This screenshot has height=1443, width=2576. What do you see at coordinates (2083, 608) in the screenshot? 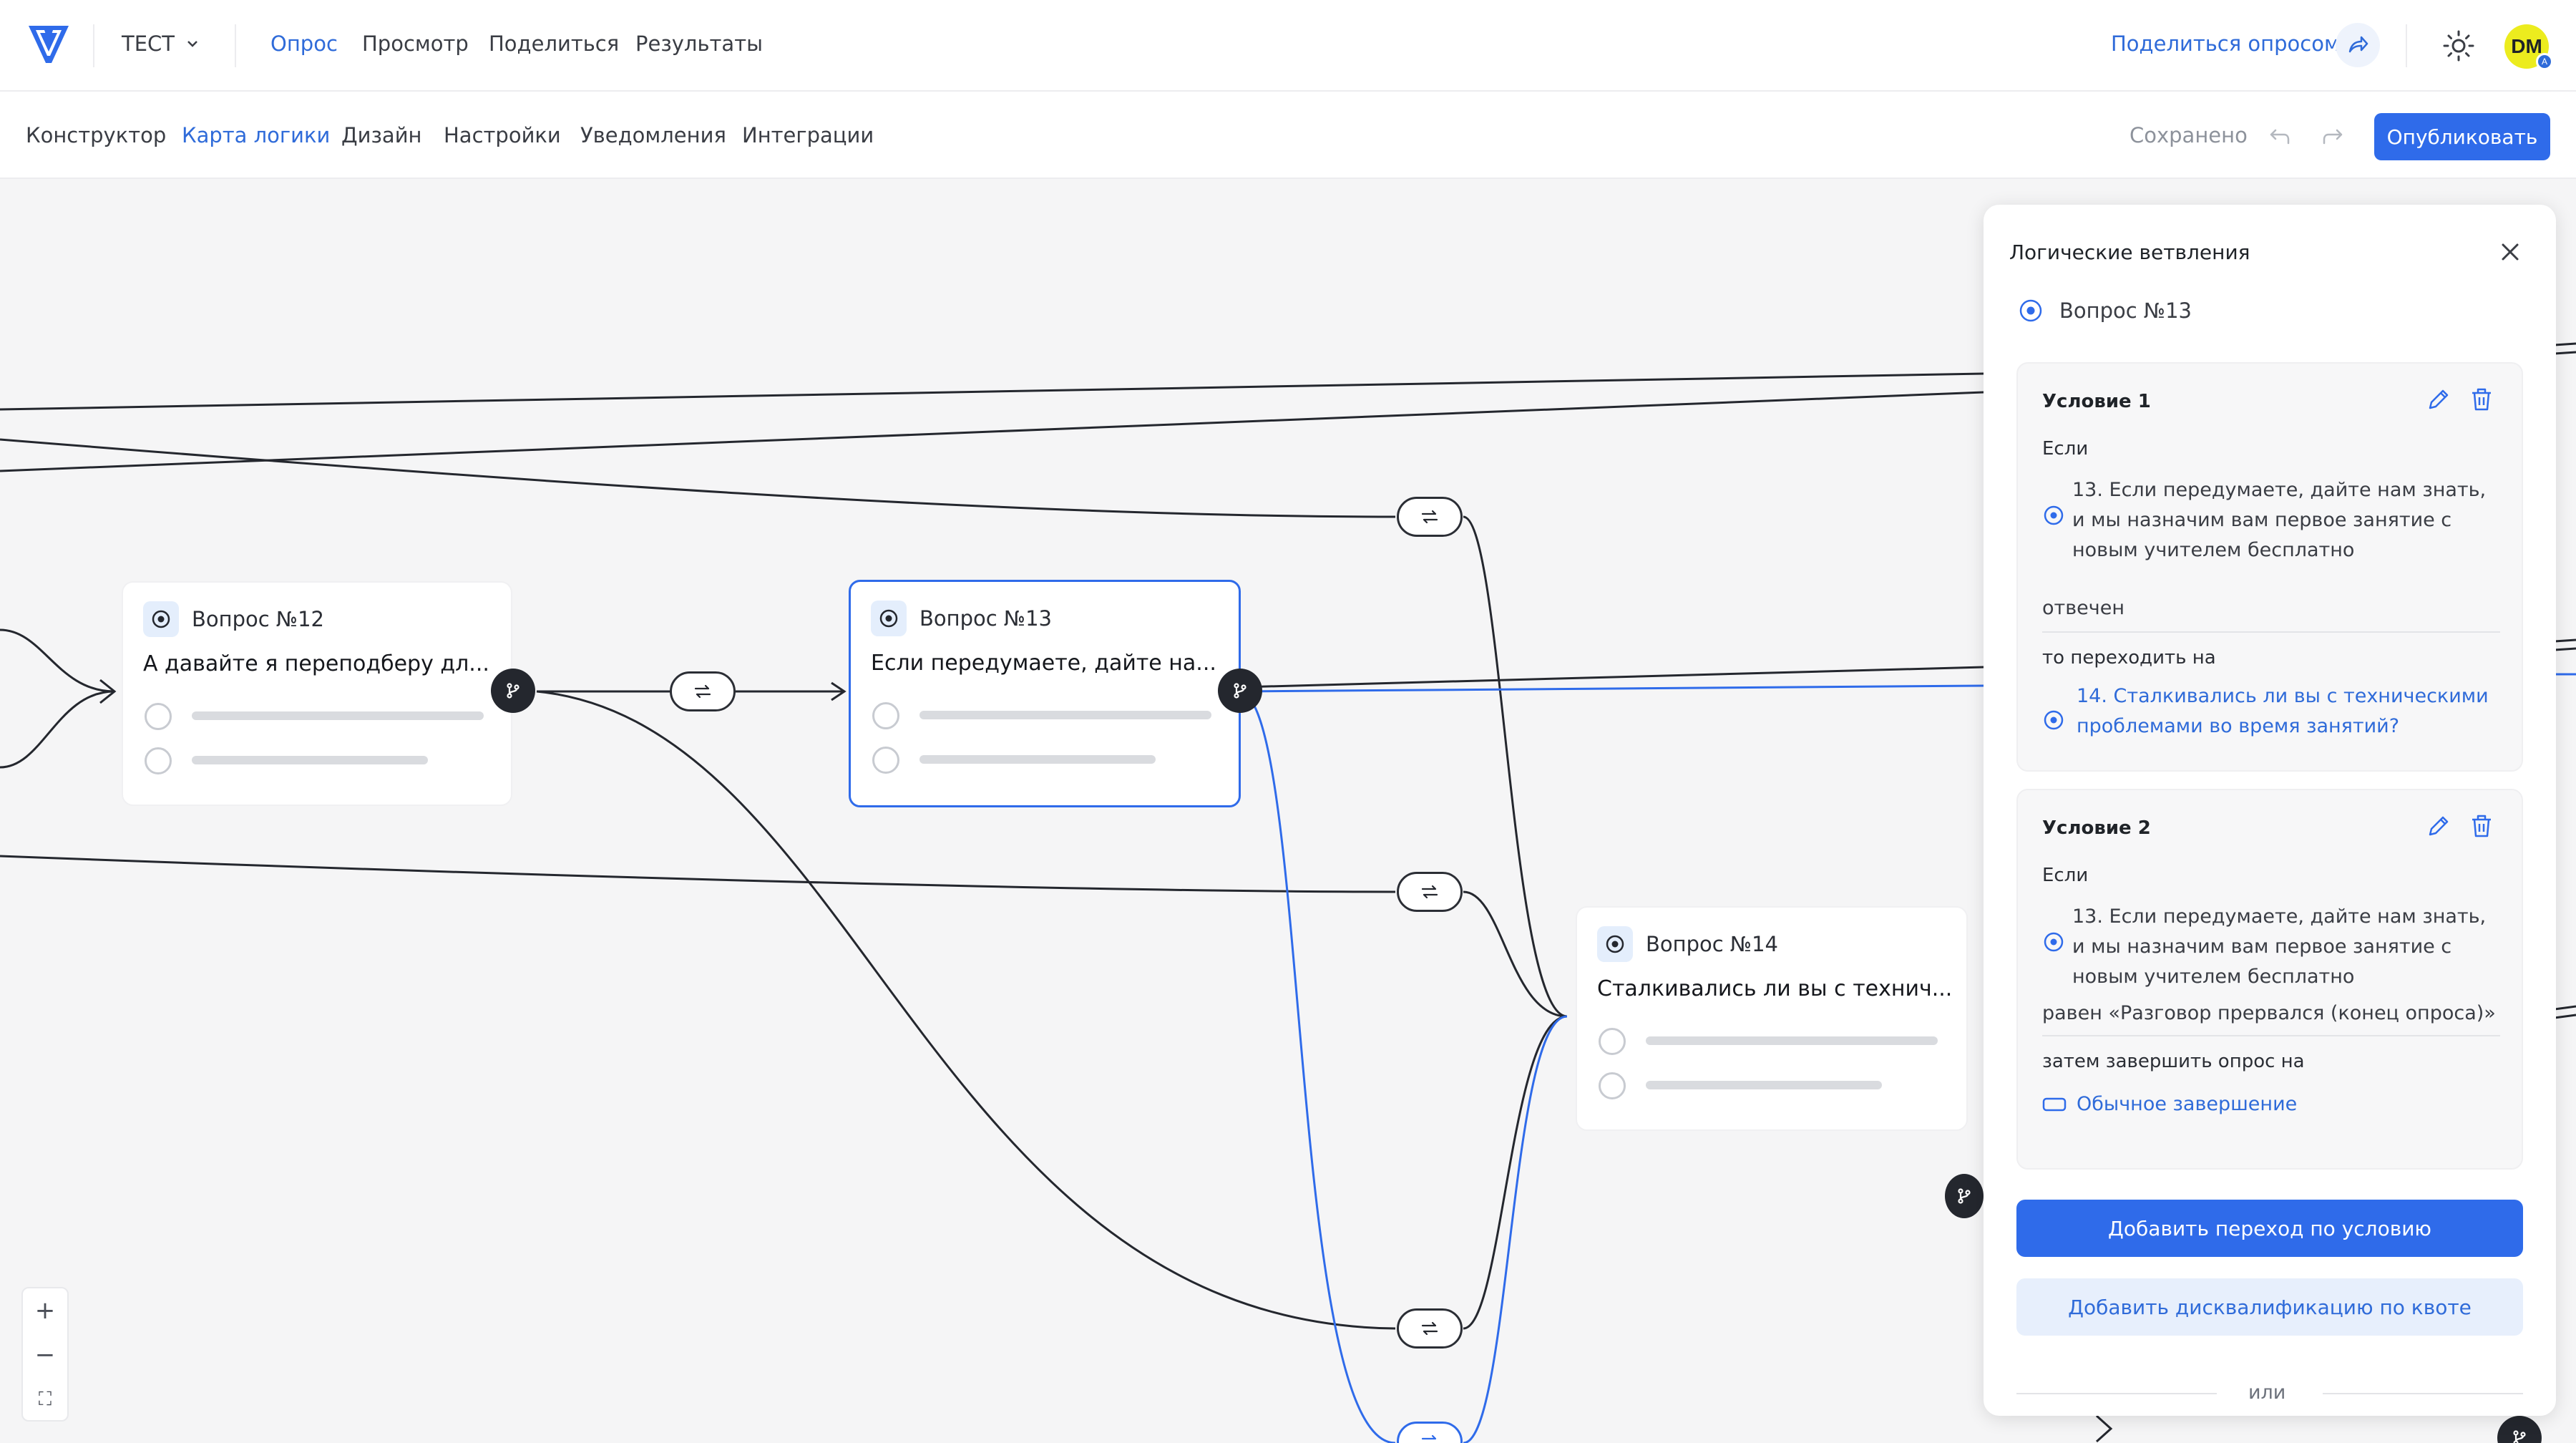
I see `condition-operator: отвечен` at bounding box center [2083, 608].